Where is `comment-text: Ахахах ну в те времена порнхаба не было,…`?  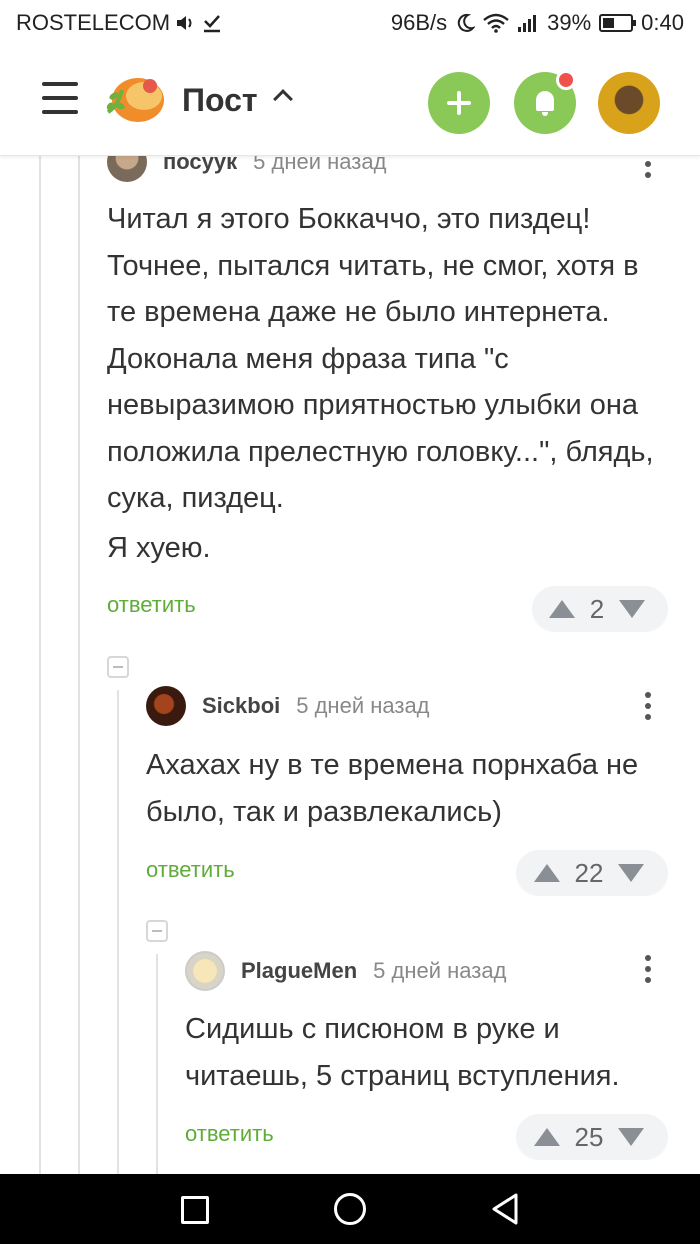 comment-text: Ахахах ну в те времена порнхаба не было,… is located at coordinates (392, 788).